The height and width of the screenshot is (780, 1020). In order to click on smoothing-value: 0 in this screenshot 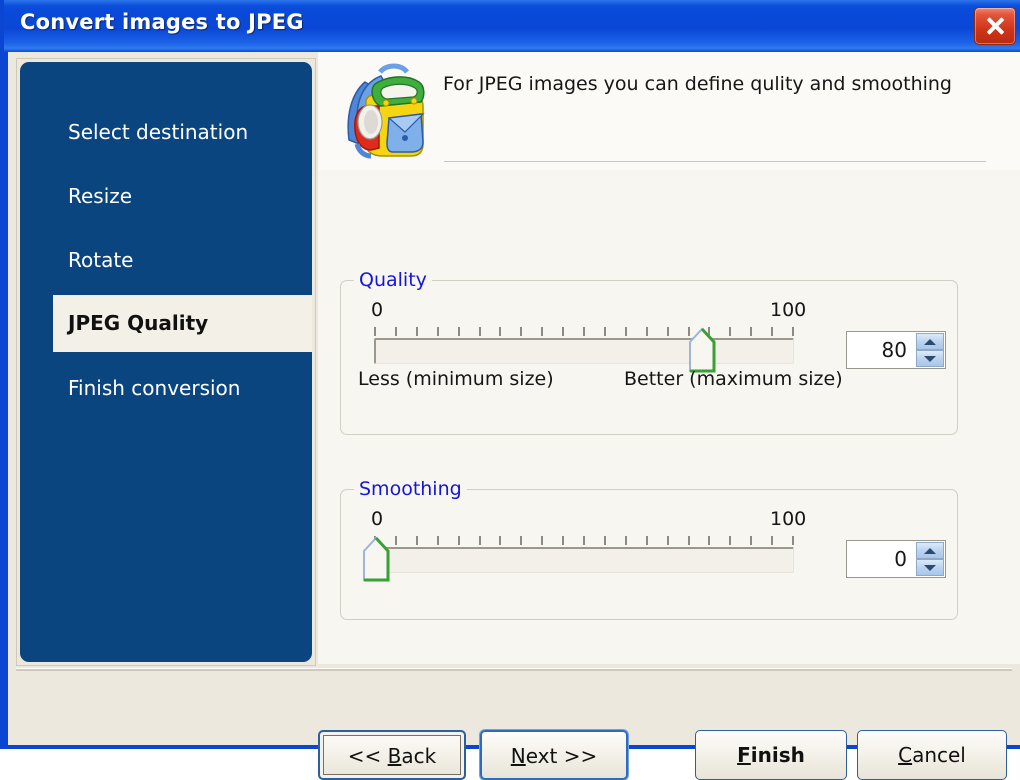, I will do `click(881, 559)`.